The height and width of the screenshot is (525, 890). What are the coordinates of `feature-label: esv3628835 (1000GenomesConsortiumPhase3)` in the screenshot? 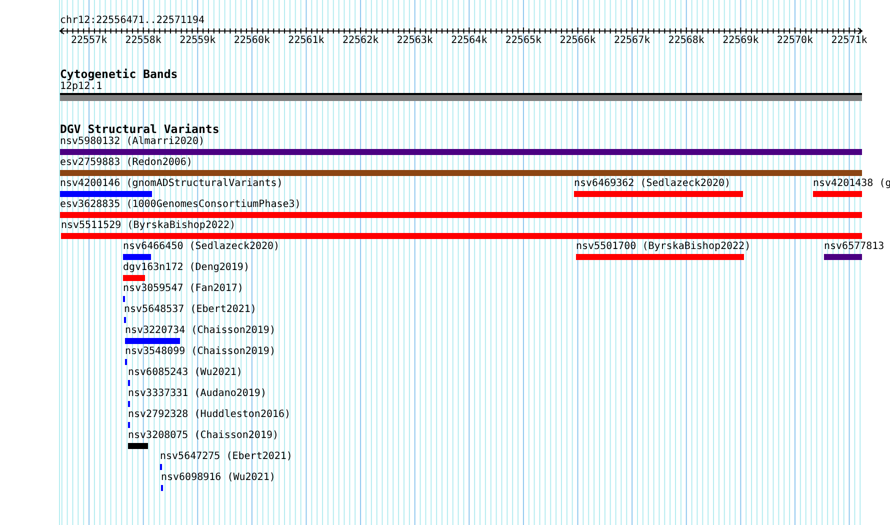 It's located at (180, 205).